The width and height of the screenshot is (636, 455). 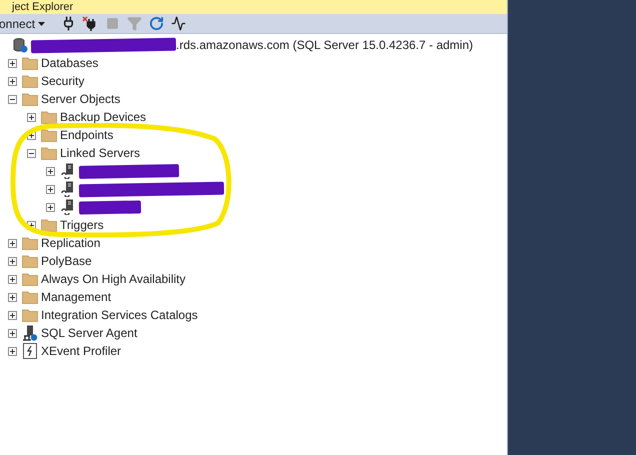 What do you see at coordinates (20, 45) in the screenshot?
I see `database-icon` at bounding box center [20, 45].